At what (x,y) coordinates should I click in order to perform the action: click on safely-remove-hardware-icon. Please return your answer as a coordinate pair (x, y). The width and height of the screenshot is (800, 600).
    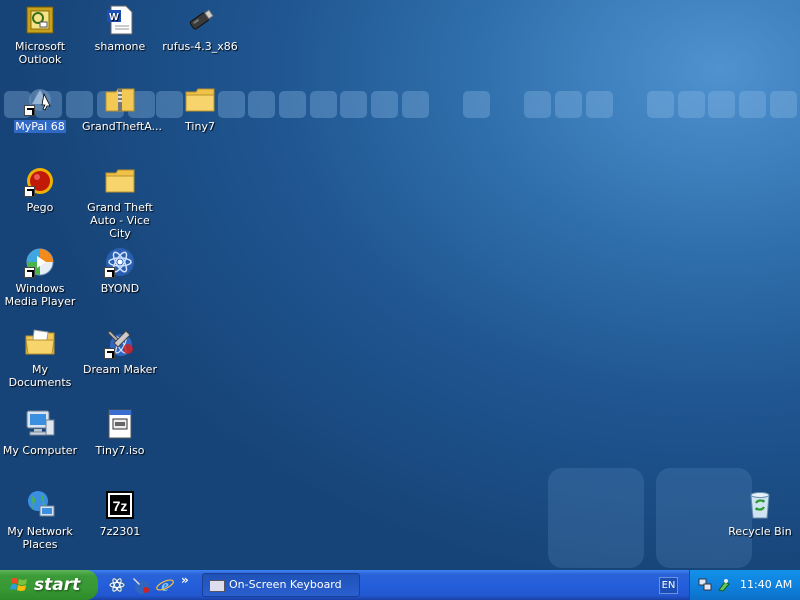
    Looking at the image, I should click on (724, 585).